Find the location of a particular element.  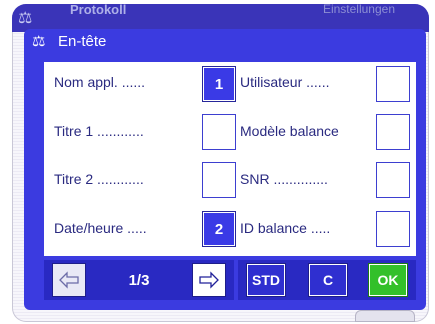

label-modele-balance: Modèle balance is located at coordinates (289, 131).